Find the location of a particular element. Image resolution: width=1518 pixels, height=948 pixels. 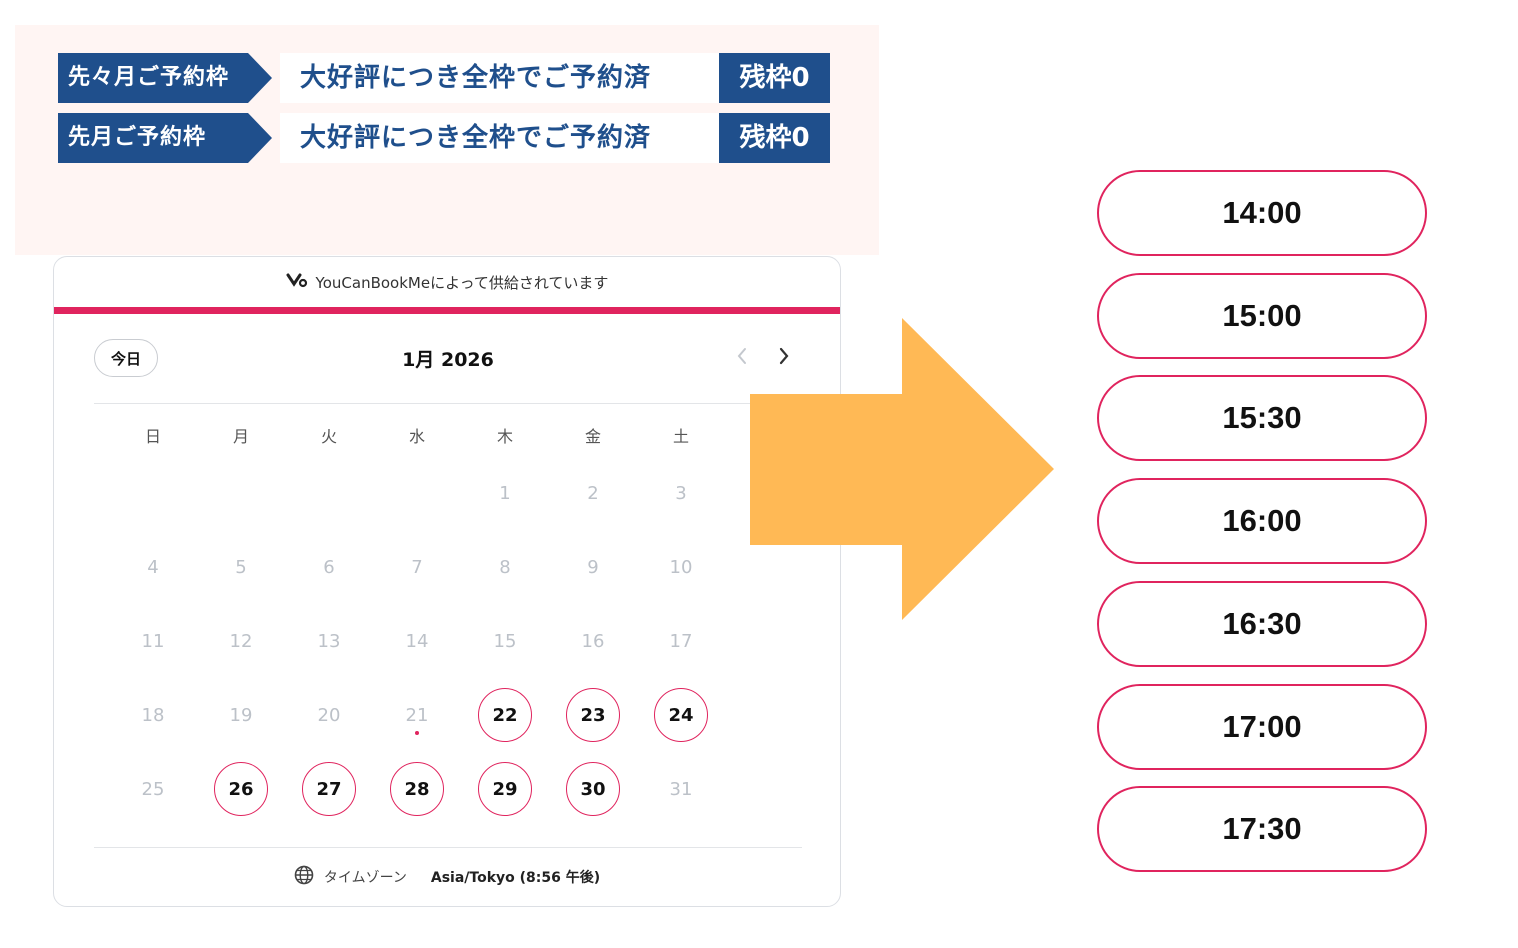

day-number: 18 is located at coordinates (153, 715).